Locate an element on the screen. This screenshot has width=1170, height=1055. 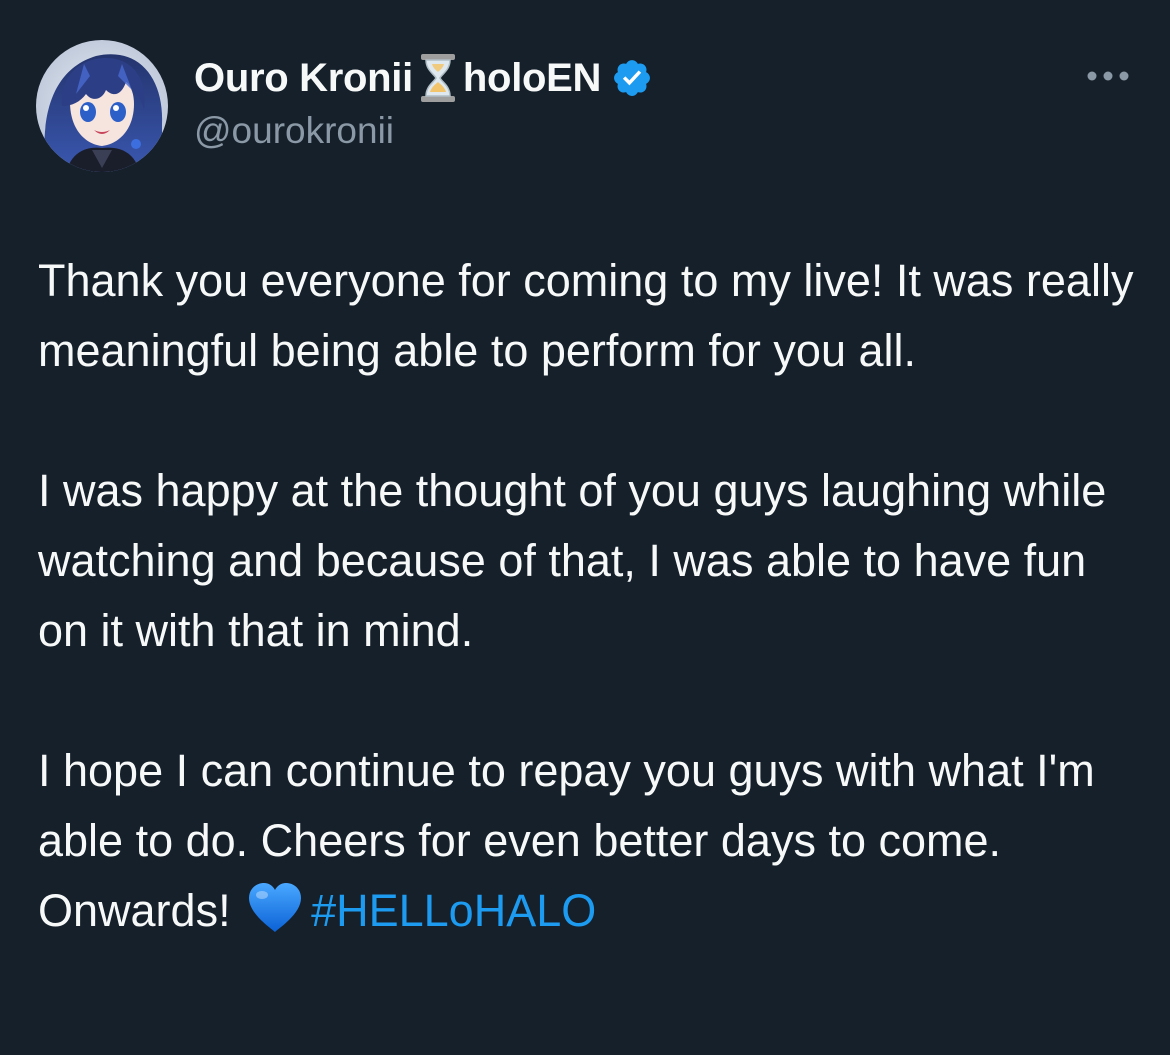
display-name-part2: holoEN is located at coordinates (532, 77).